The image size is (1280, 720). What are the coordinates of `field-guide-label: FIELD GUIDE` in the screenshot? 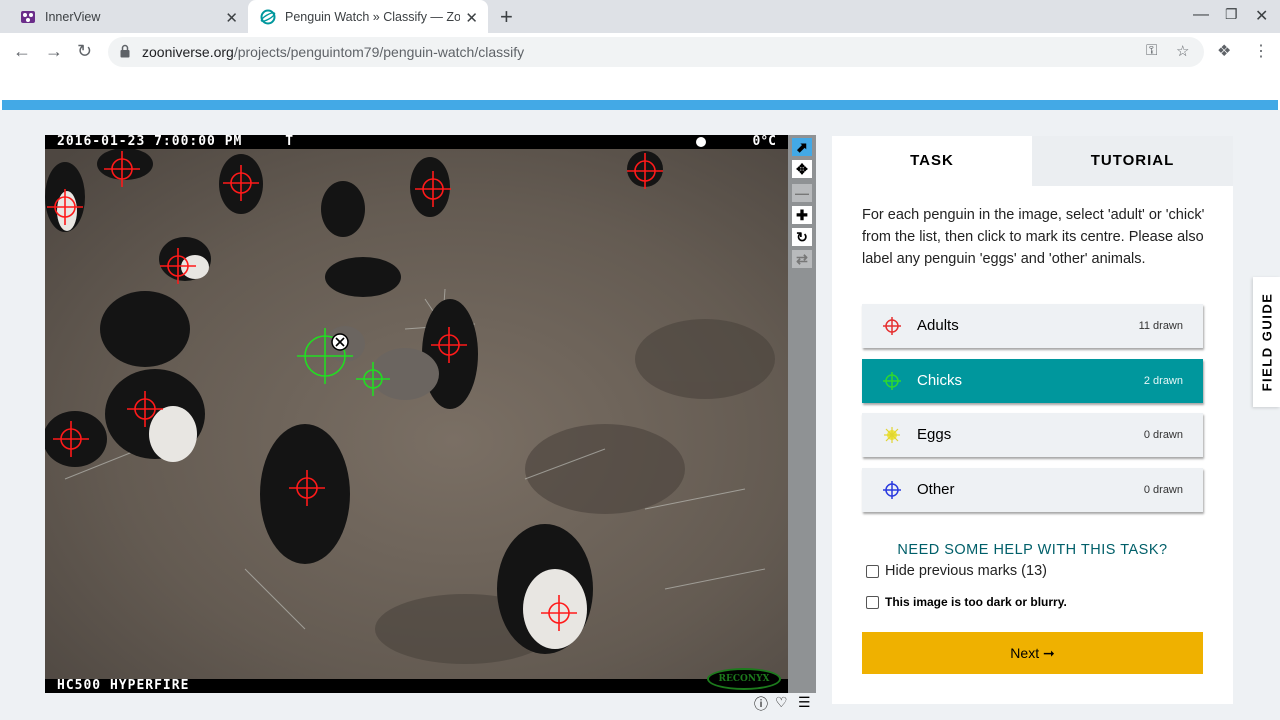 It's located at (1266, 342).